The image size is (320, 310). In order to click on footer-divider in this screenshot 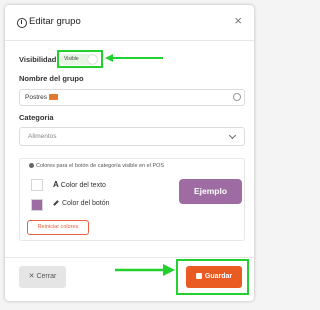, I will do `click(129, 257)`.